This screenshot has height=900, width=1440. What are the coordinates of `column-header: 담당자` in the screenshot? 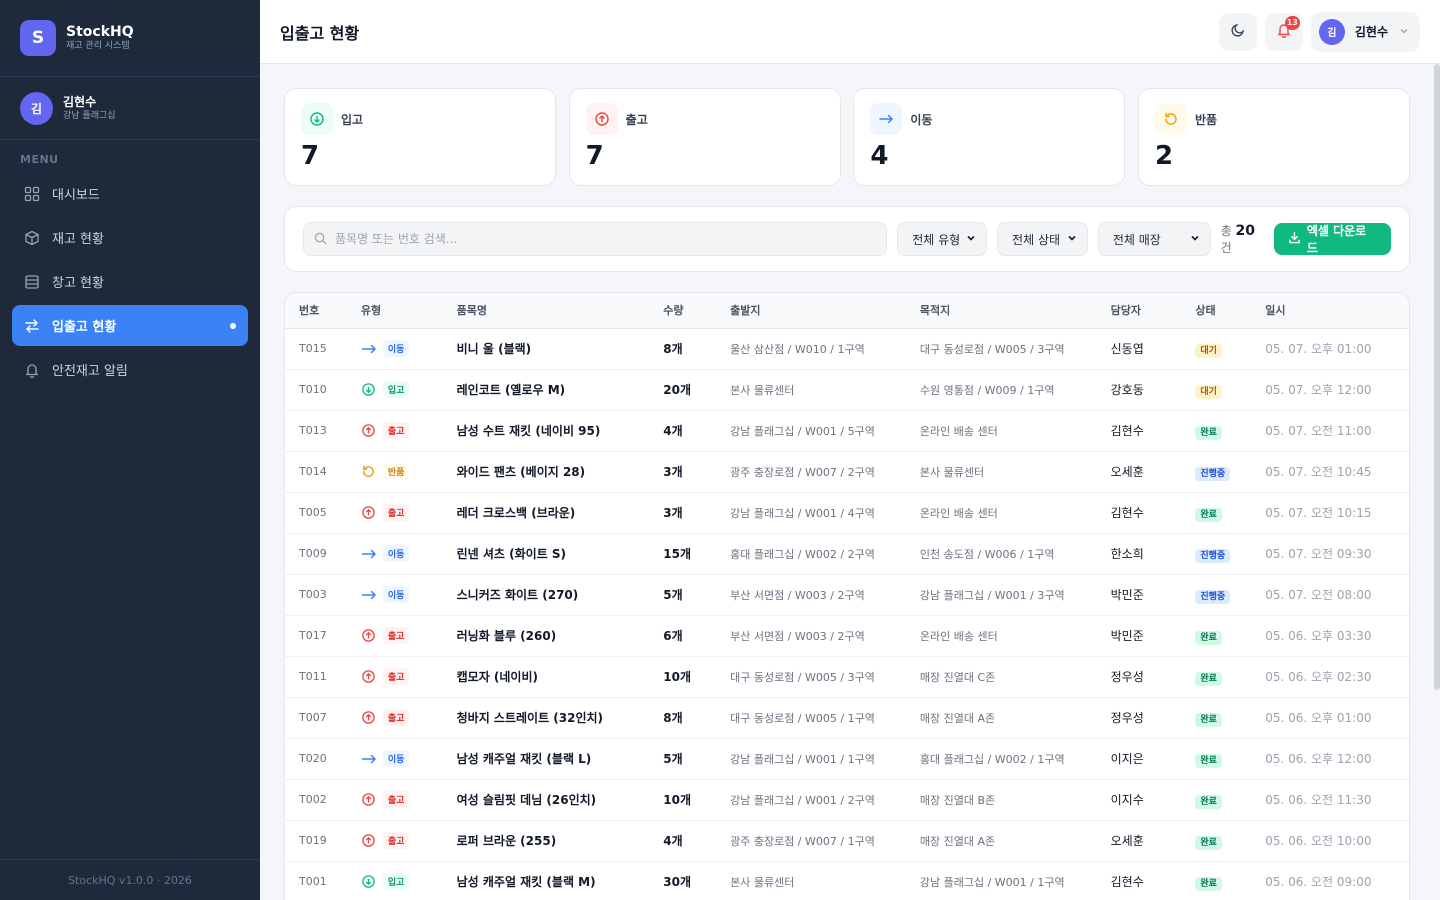 It's located at (1139, 310).